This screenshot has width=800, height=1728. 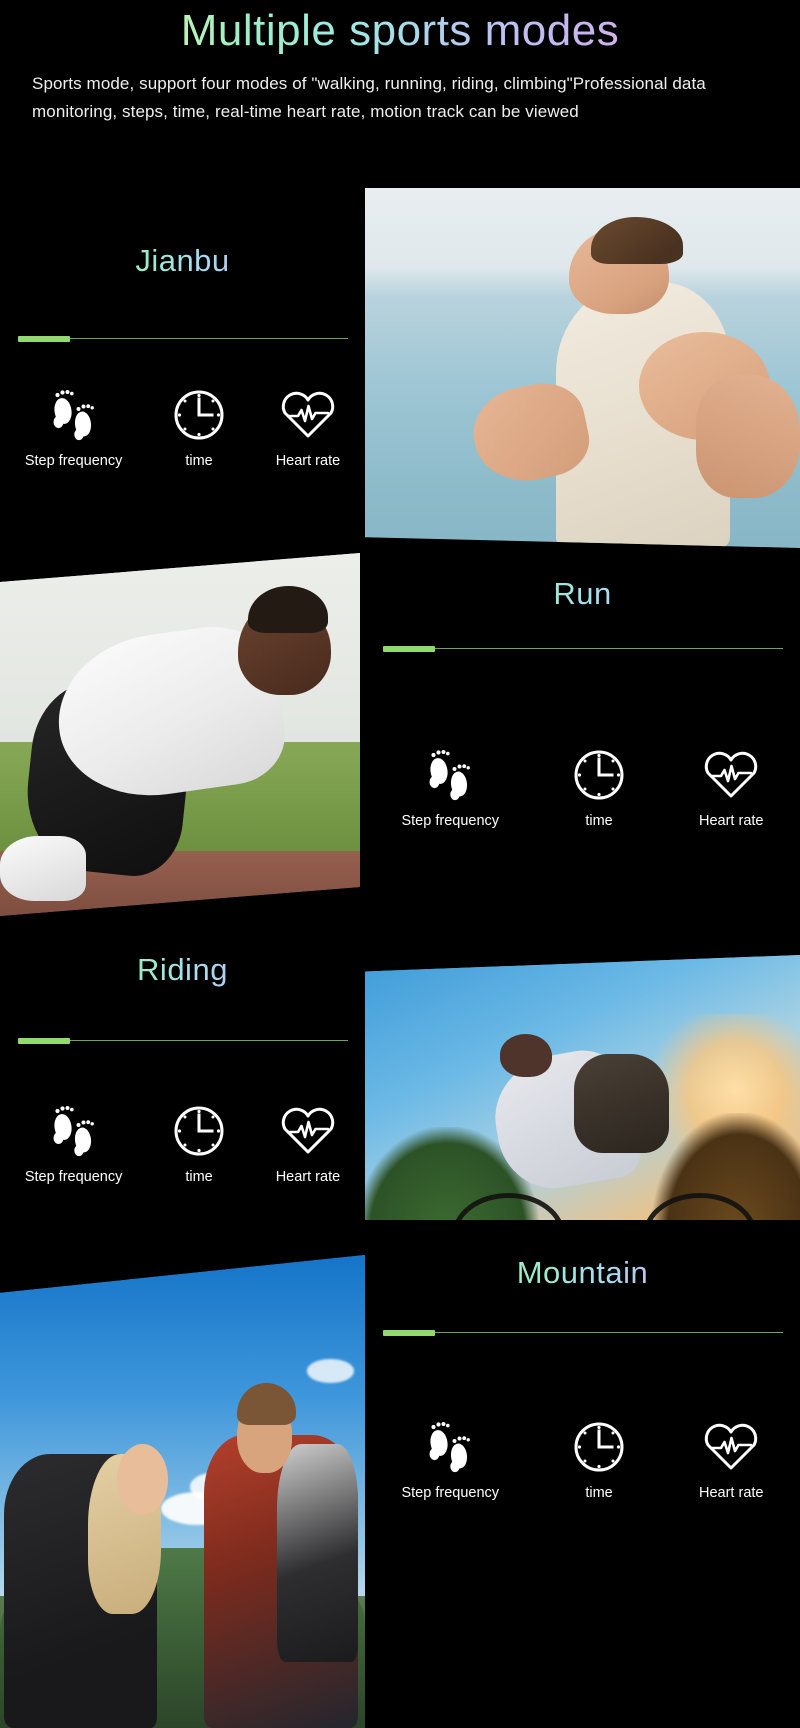 I want to click on metric-row-jianbu: Step frequency time Heart rate, so click(x=182, y=426).